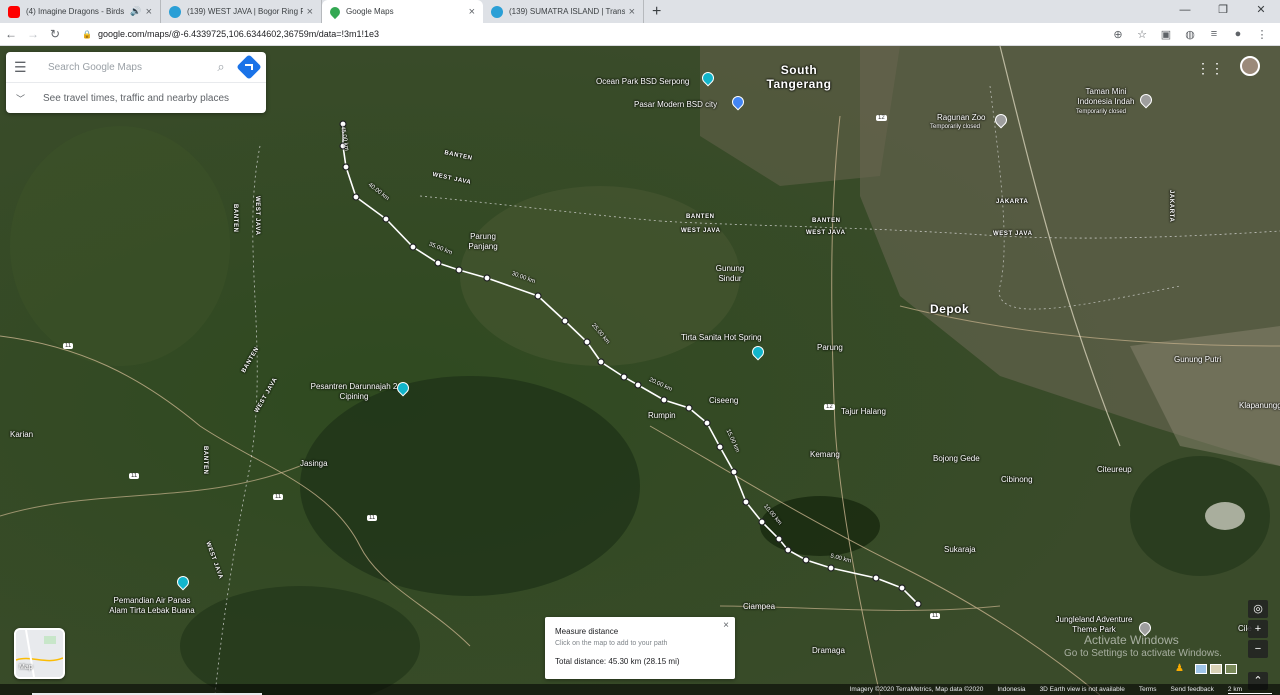 The height and width of the screenshot is (695, 1280). I want to click on place-label: Pasar Modern BSD city, so click(676, 104).